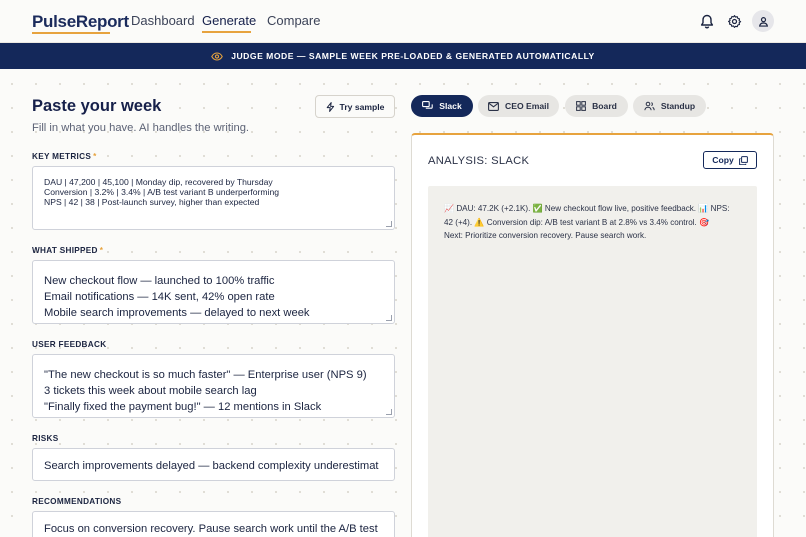 The image size is (806, 537). I want to click on tab-ceo-email: CEO Email, so click(518, 106).